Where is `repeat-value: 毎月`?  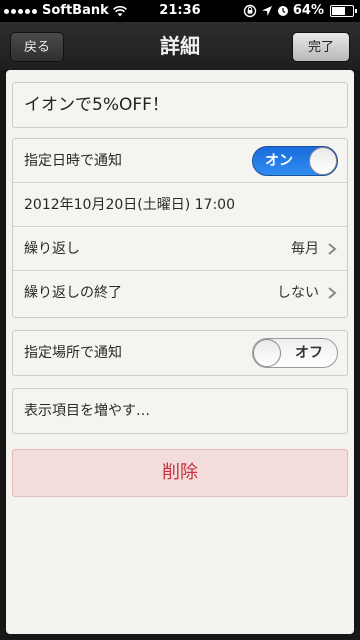
repeat-value: 毎月 is located at coordinates (305, 249).